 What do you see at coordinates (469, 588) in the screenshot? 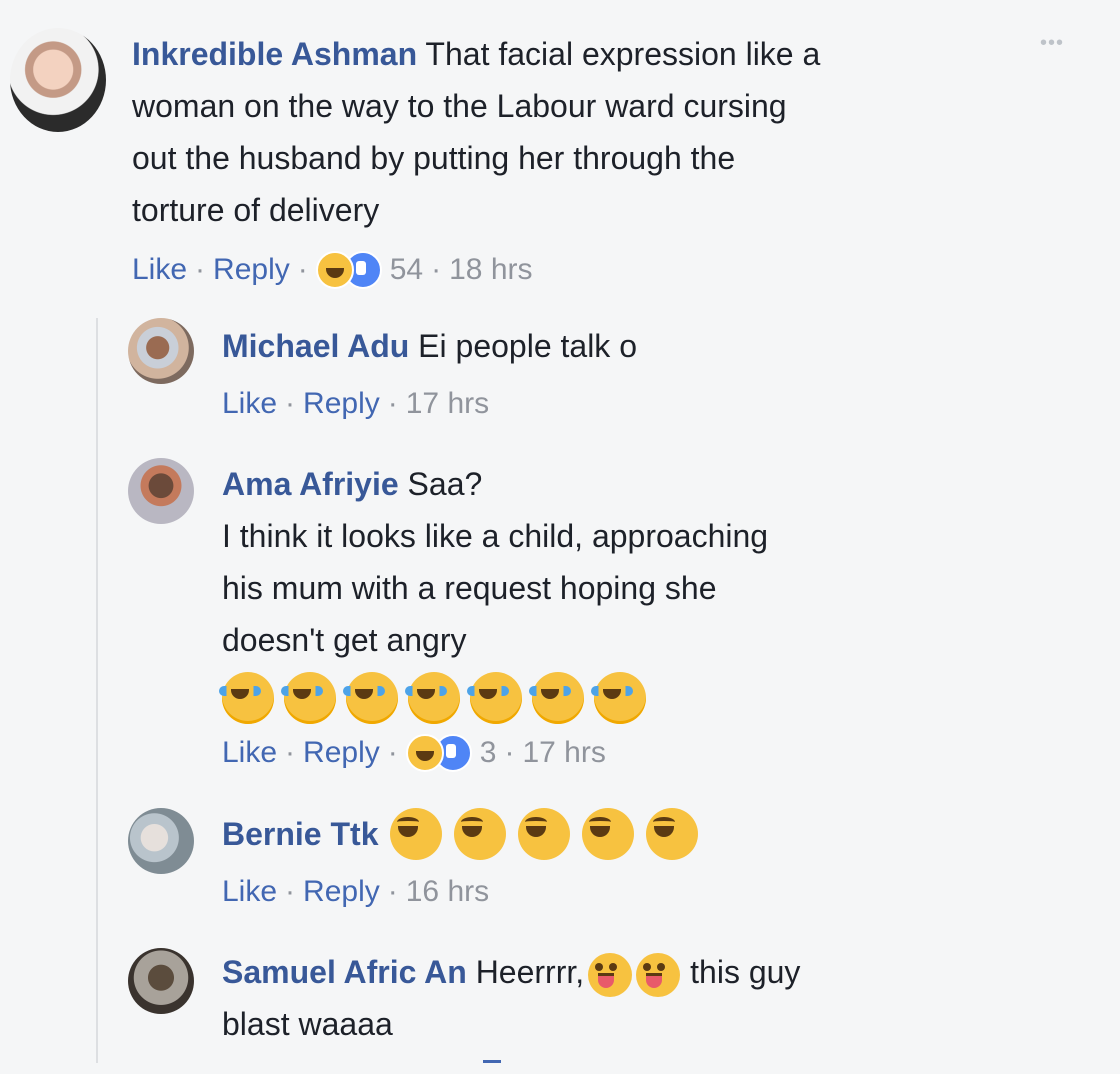
I see `comment-text-line: his mum with a request hoping she` at bounding box center [469, 588].